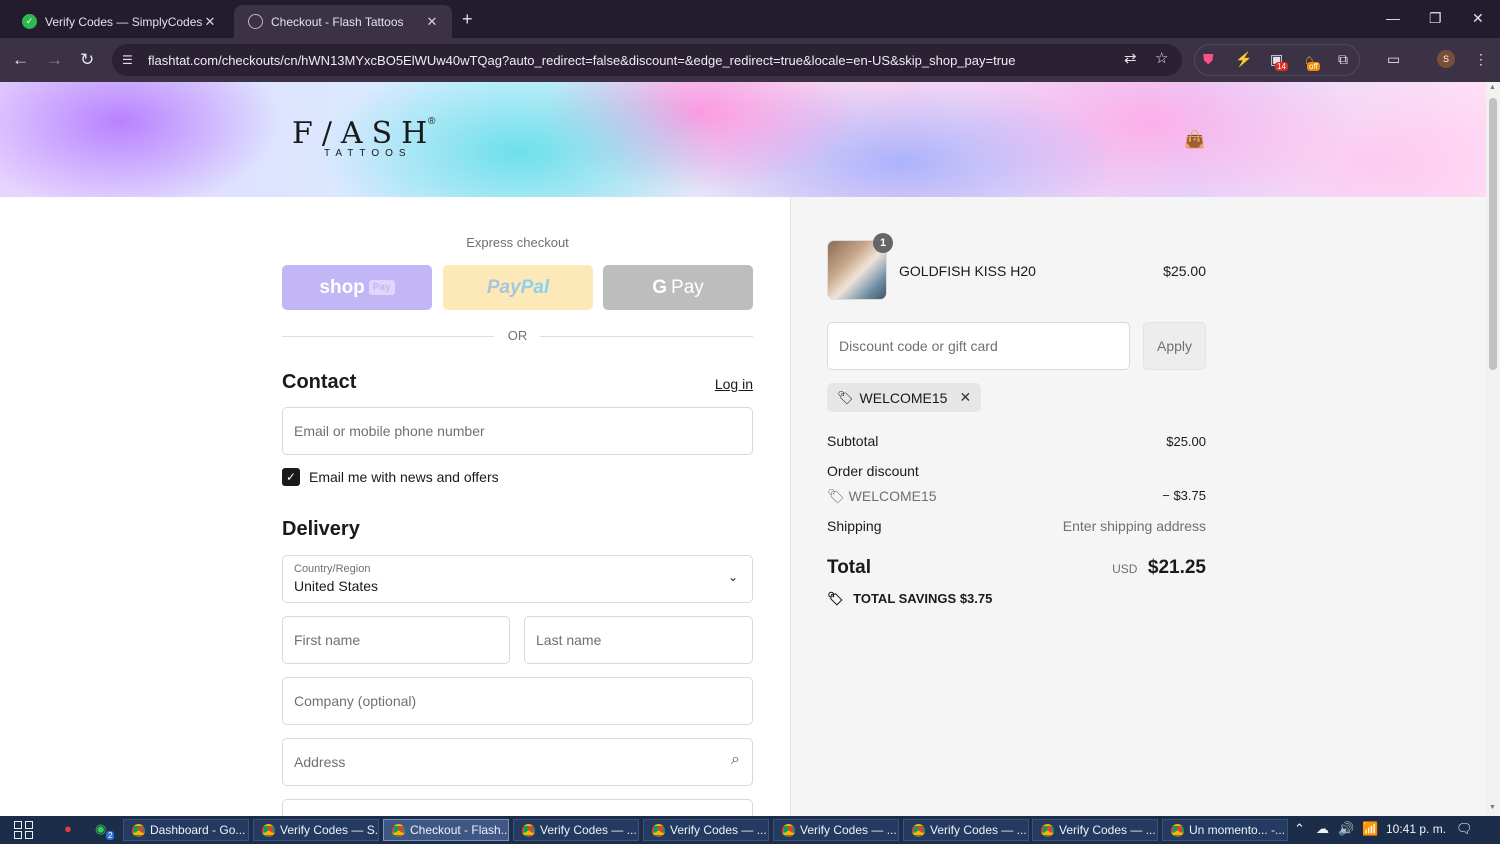 The image size is (1500, 844). I want to click on first-name-input, so click(396, 640).